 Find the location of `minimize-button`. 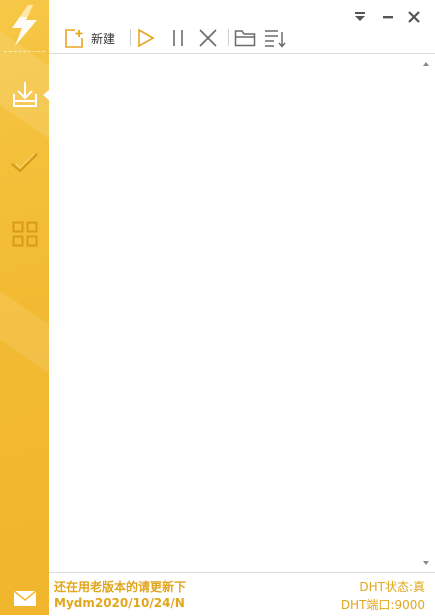

minimize-button is located at coordinates (388, 17).